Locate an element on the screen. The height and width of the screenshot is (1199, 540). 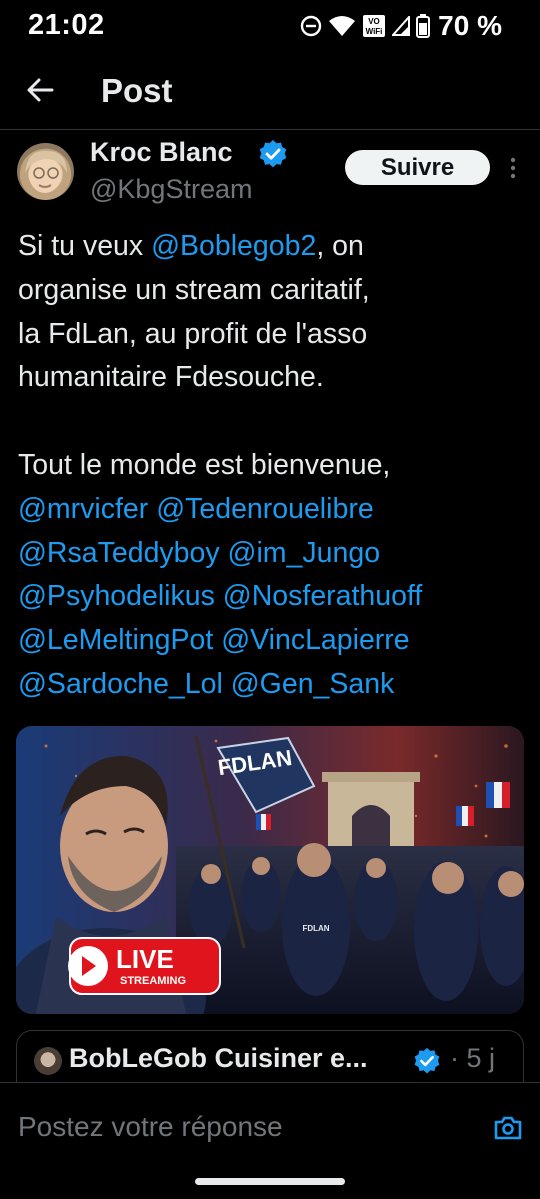
post-text-line: Tout le monde est bienvenue, is located at coordinates (273, 466).